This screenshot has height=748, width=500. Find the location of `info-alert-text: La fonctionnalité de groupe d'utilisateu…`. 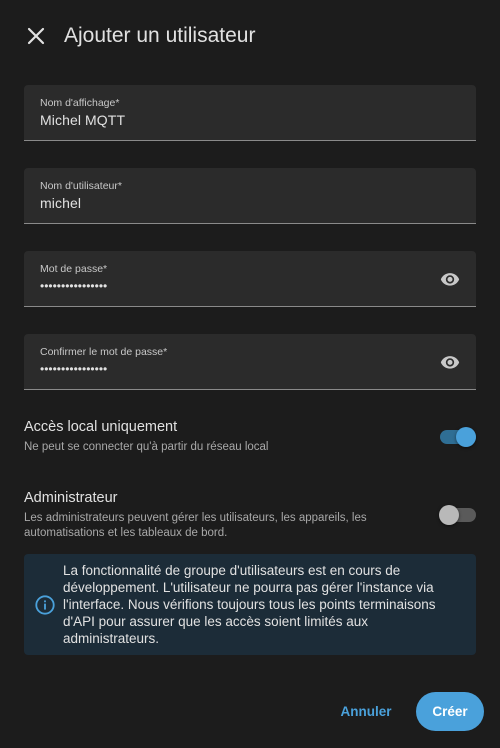

info-alert-text: La fonctionnalité de groupe d'utilisateu… is located at coordinates (249, 604).